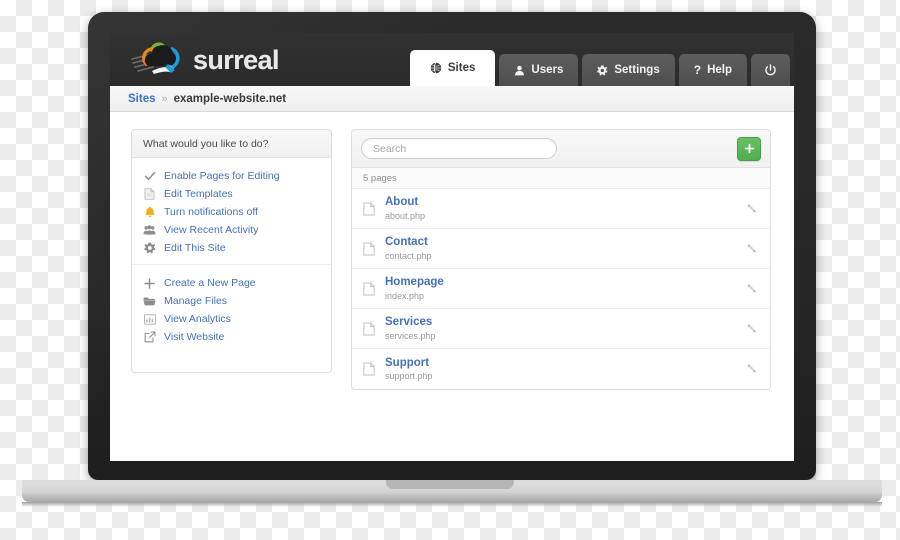 This screenshot has height=540, width=900. What do you see at coordinates (211, 230) in the screenshot?
I see `sidebar-item-label: View Recent Activity` at bounding box center [211, 230].